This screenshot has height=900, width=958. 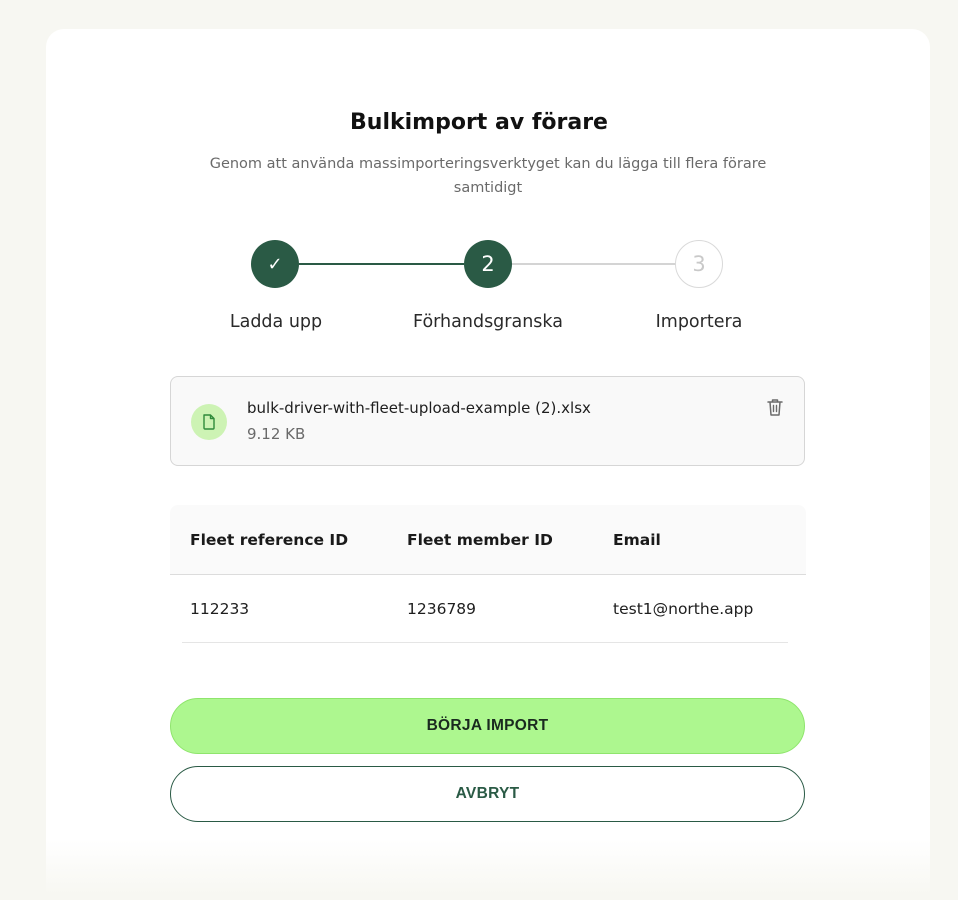 I want to click on step-3-number: 3, so click(x=699, y=264).